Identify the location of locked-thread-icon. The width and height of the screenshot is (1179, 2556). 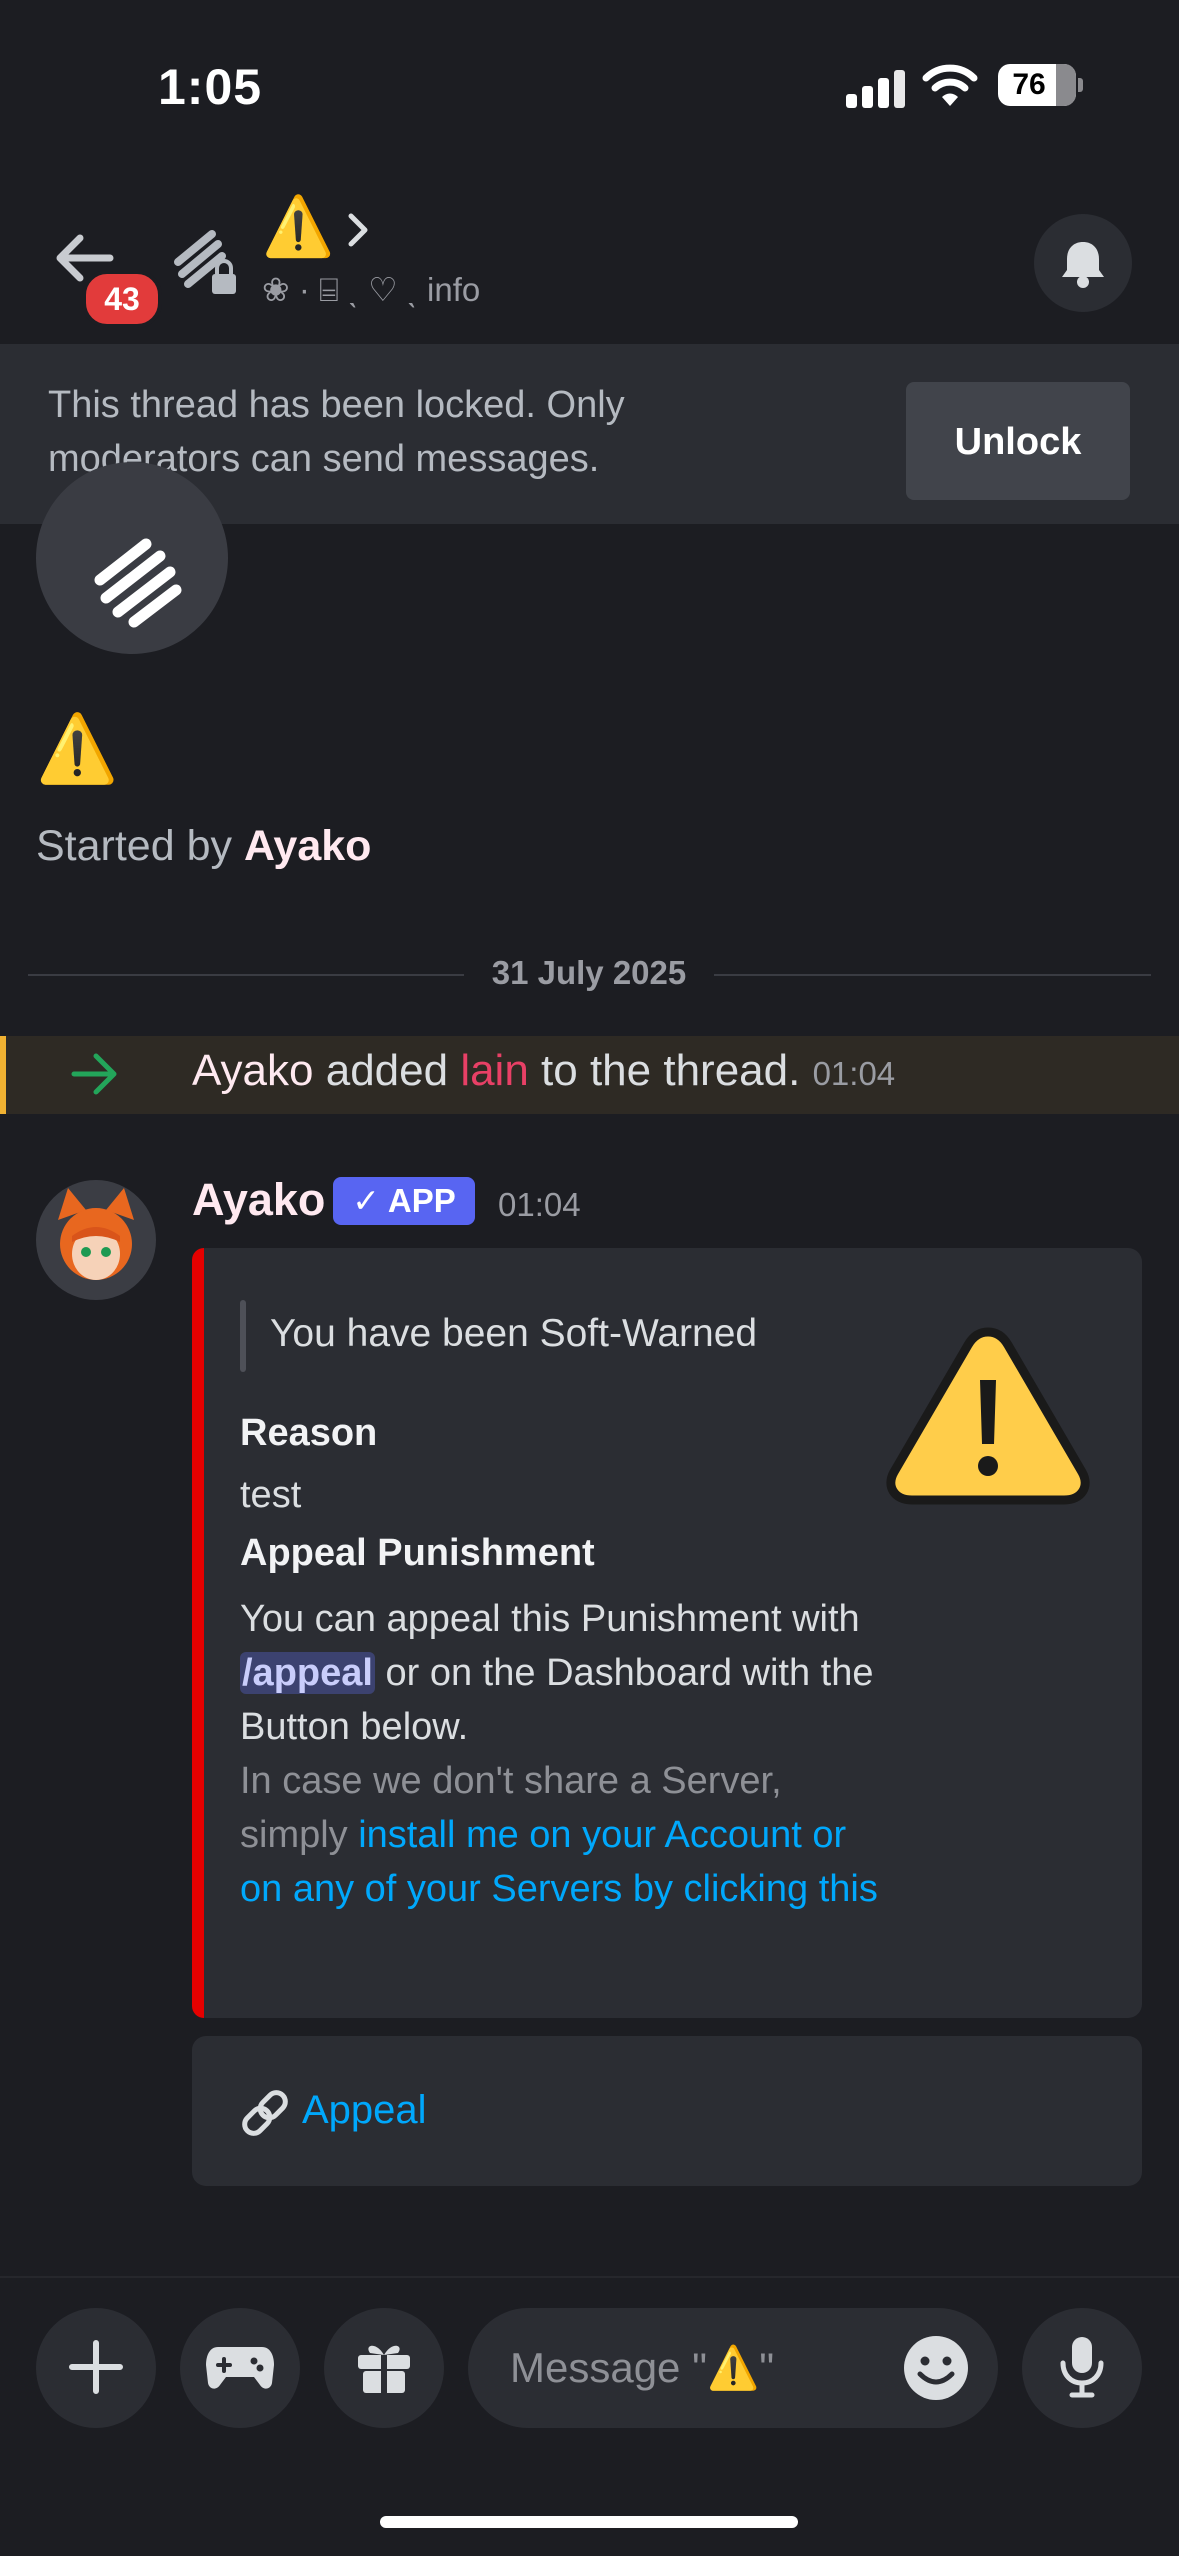
(206, 262).